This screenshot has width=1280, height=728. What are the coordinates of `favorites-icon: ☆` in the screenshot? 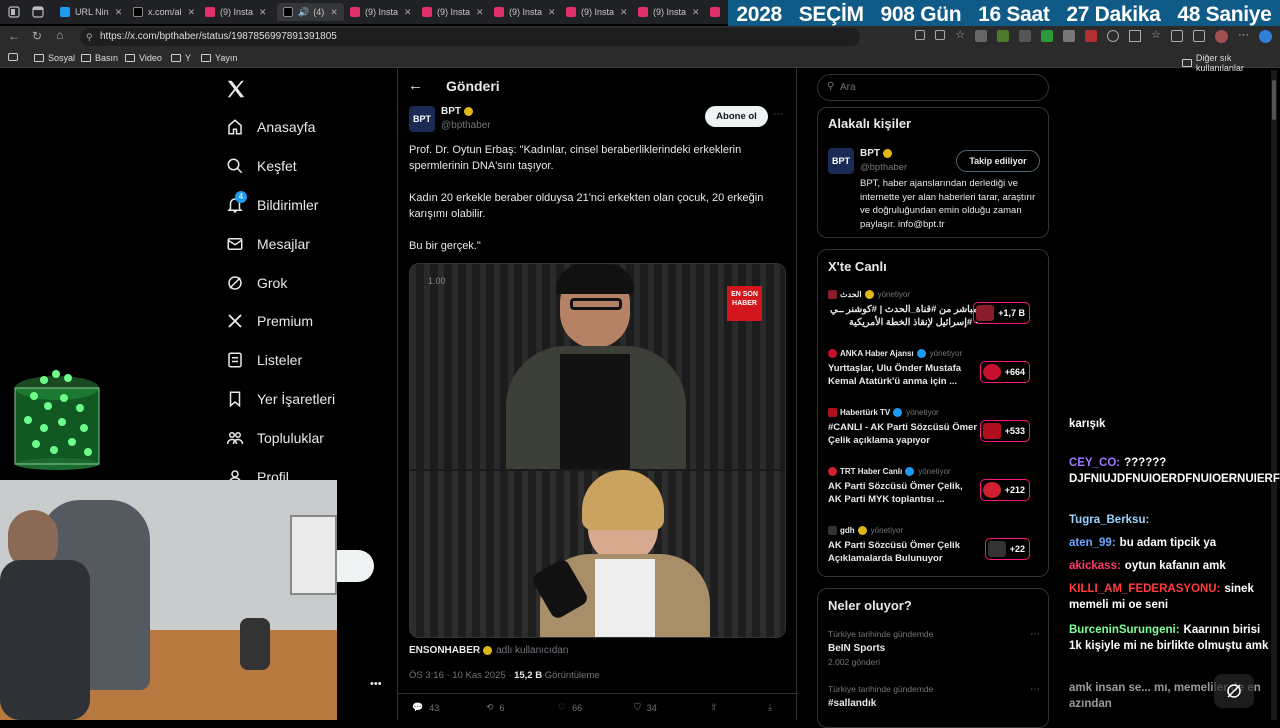 It's located at (1156, 37).